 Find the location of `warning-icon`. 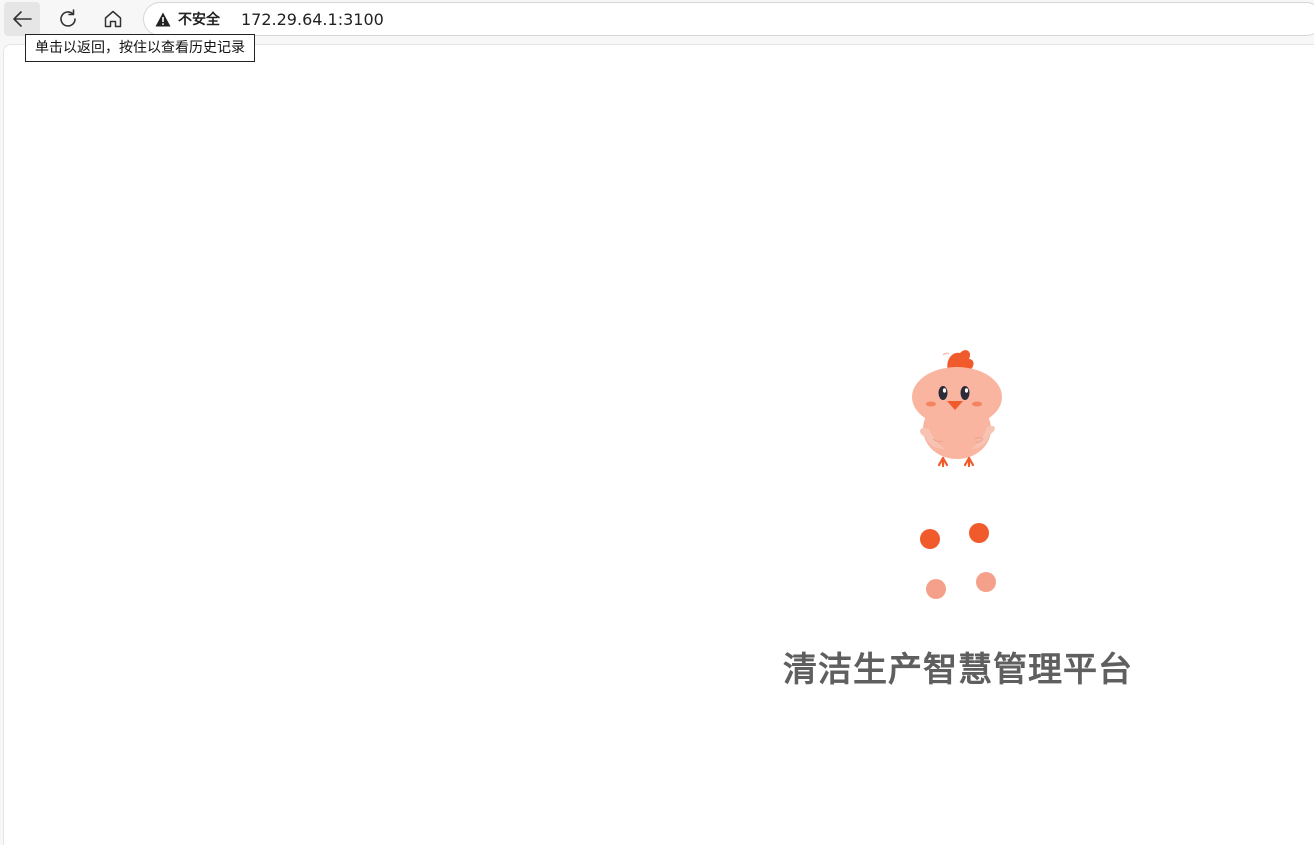

warning-icon is located at coordinates (163, 19).